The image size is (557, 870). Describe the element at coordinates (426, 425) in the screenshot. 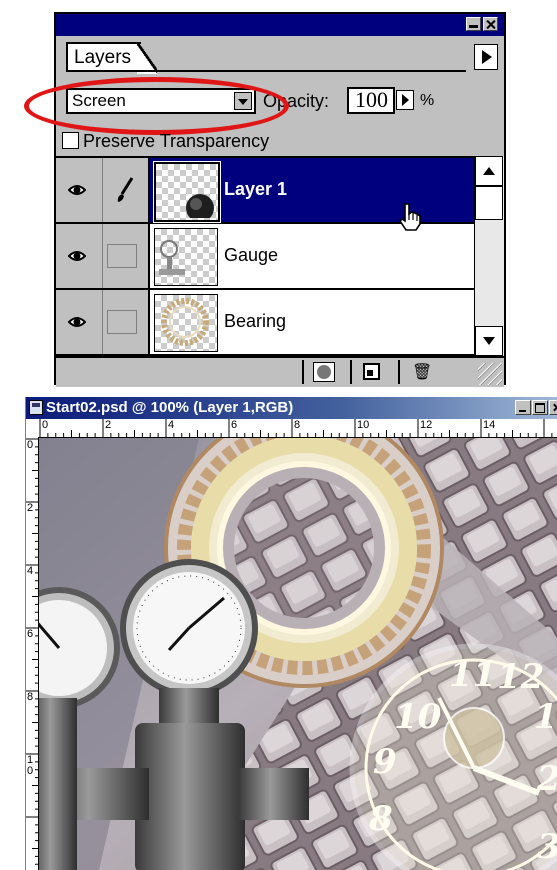

I see `ruler-label: 12` at that location.